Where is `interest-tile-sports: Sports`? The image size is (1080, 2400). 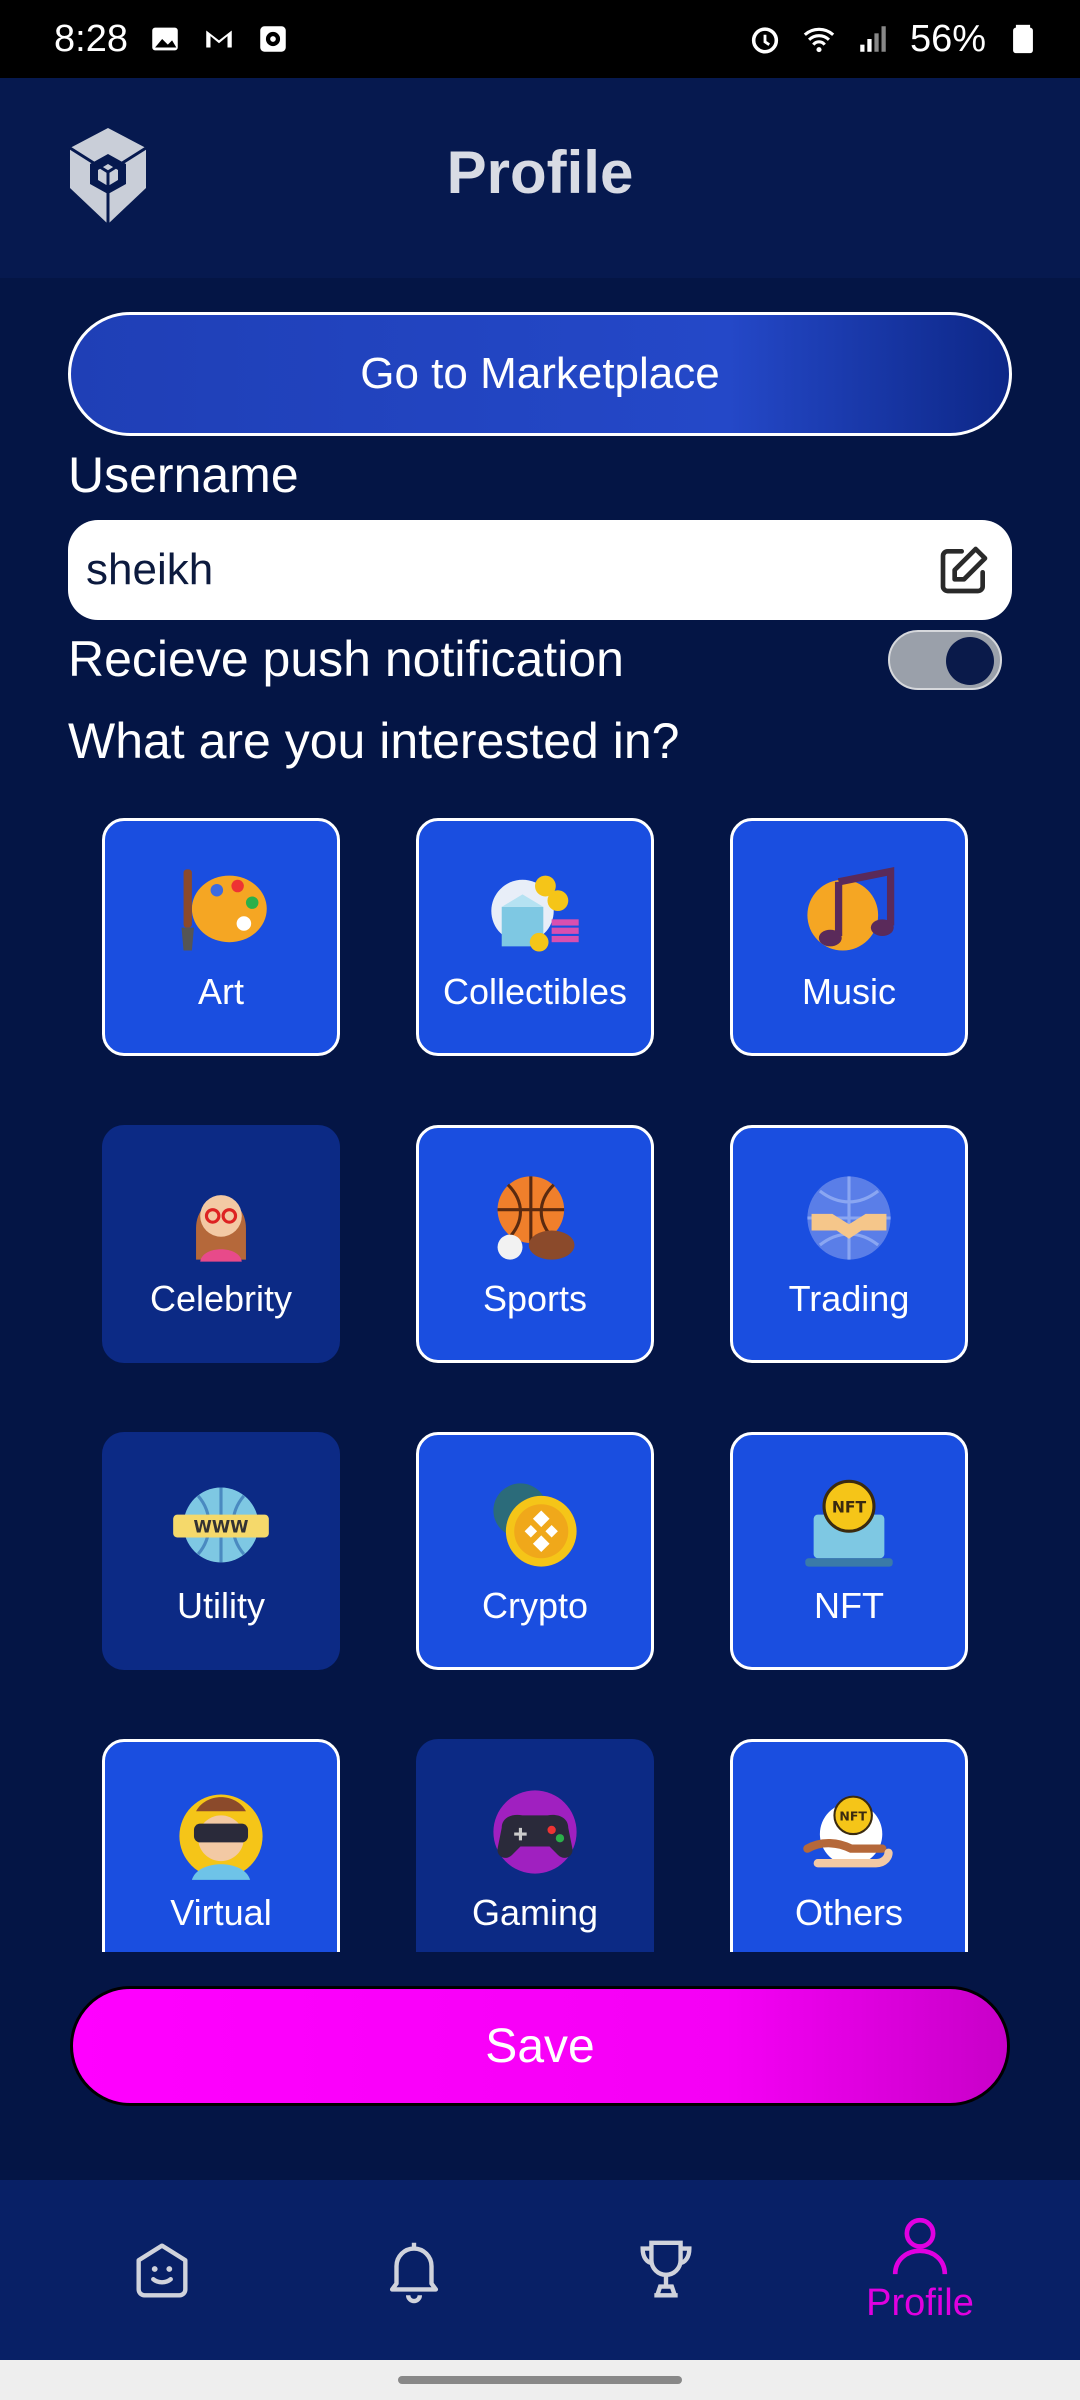
interest-tile-sports: Sports is located at coordinates (535, 1244).